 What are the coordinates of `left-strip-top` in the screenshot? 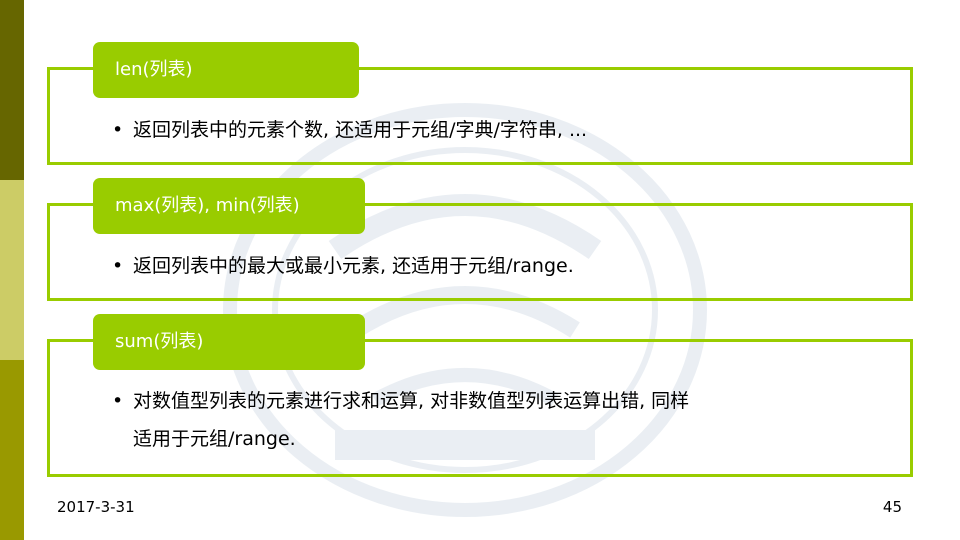 It's located at (12, 90).